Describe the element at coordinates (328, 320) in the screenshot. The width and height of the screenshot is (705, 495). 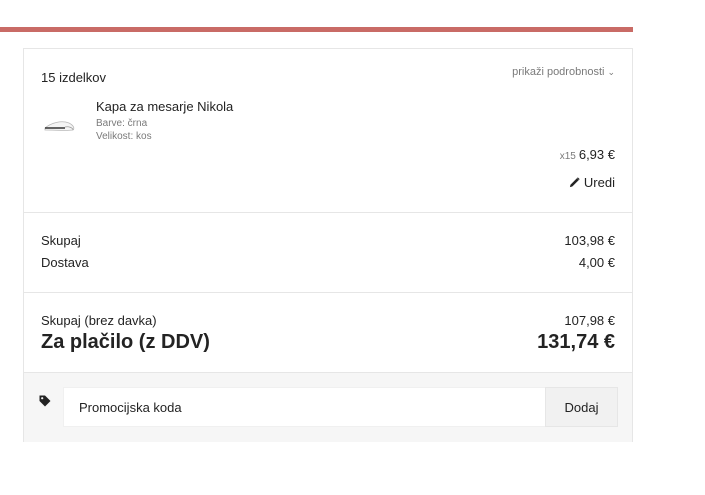
I see `net-total-row: Skupaj (brez davka) 107,98 €` at that location.